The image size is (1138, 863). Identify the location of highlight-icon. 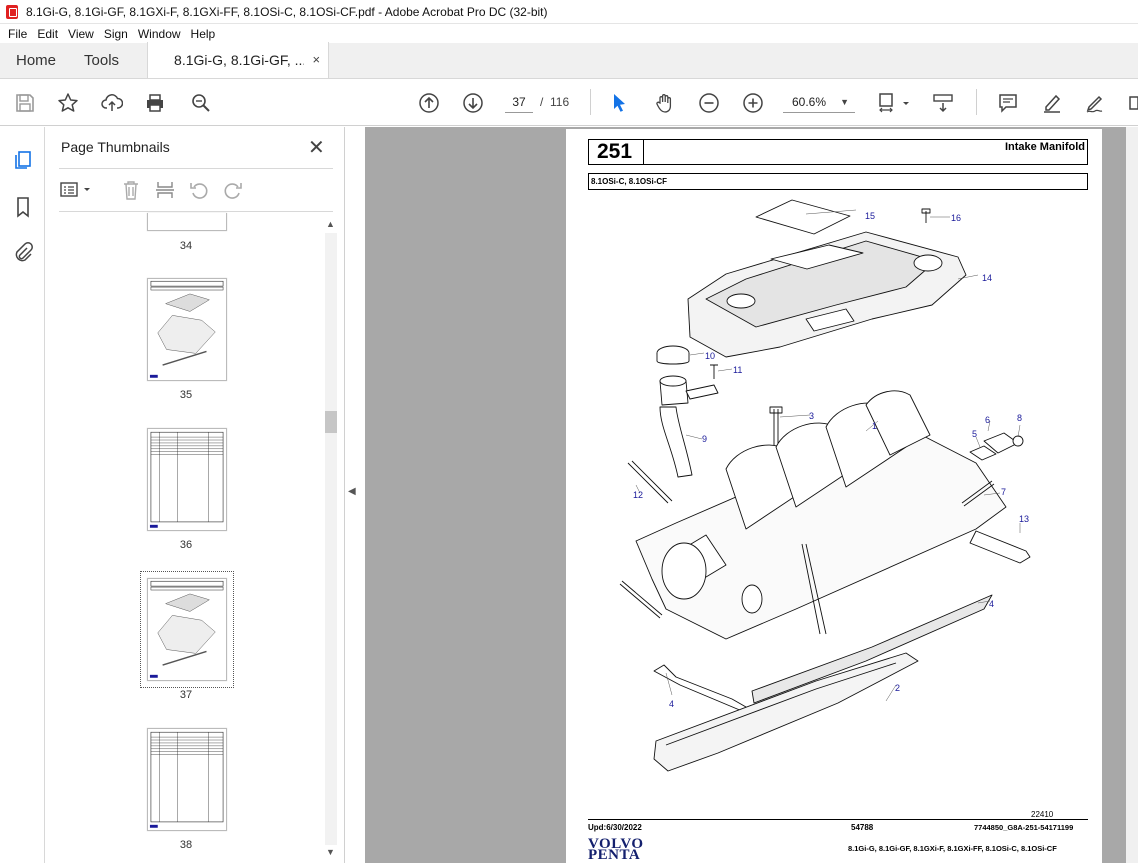
(1052, 103).